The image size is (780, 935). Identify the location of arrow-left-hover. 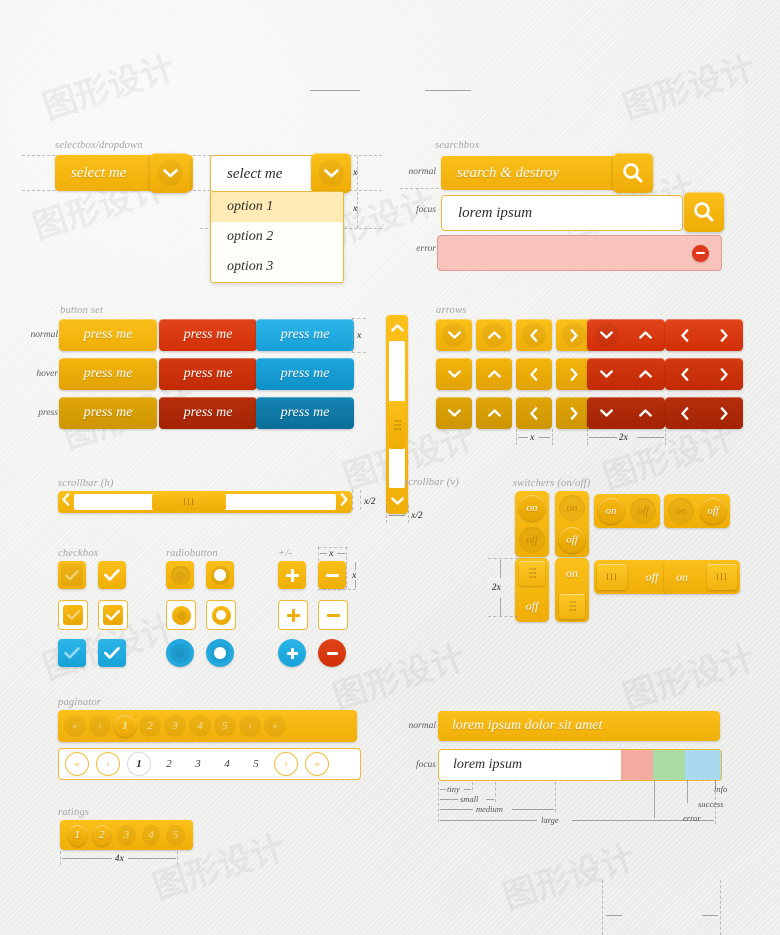
(534, 374).